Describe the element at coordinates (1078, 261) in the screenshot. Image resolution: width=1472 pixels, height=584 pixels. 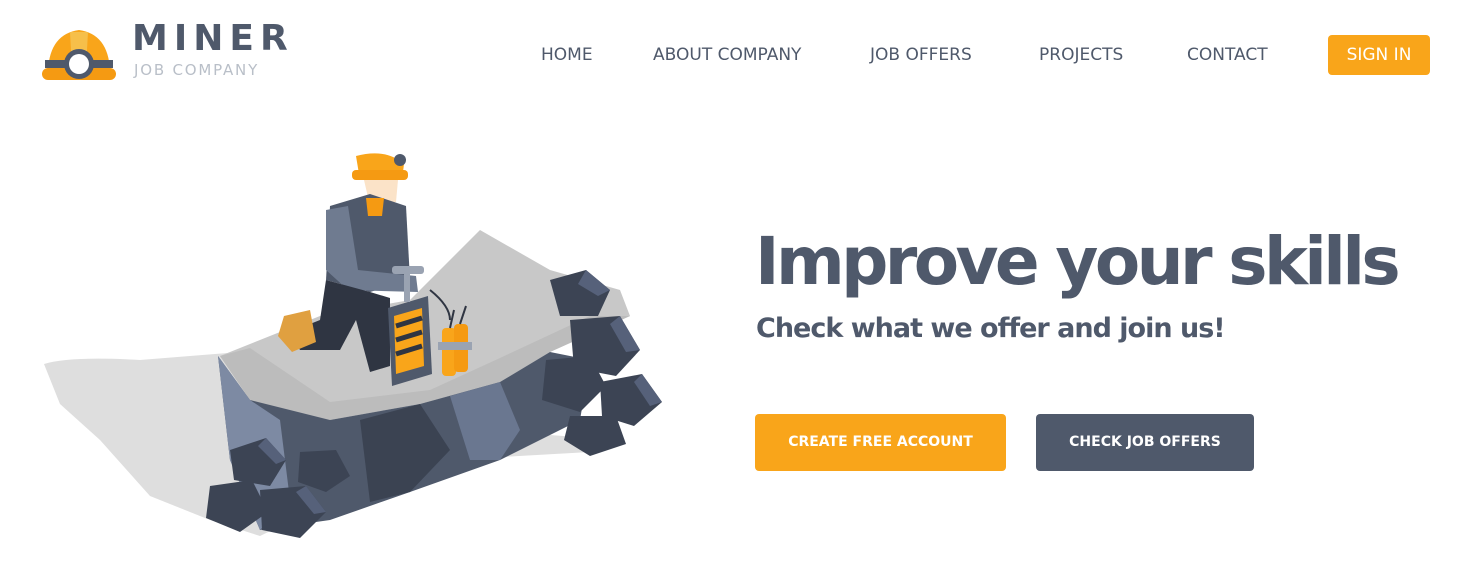
I see `hero-title: Improve your skills` at that location.